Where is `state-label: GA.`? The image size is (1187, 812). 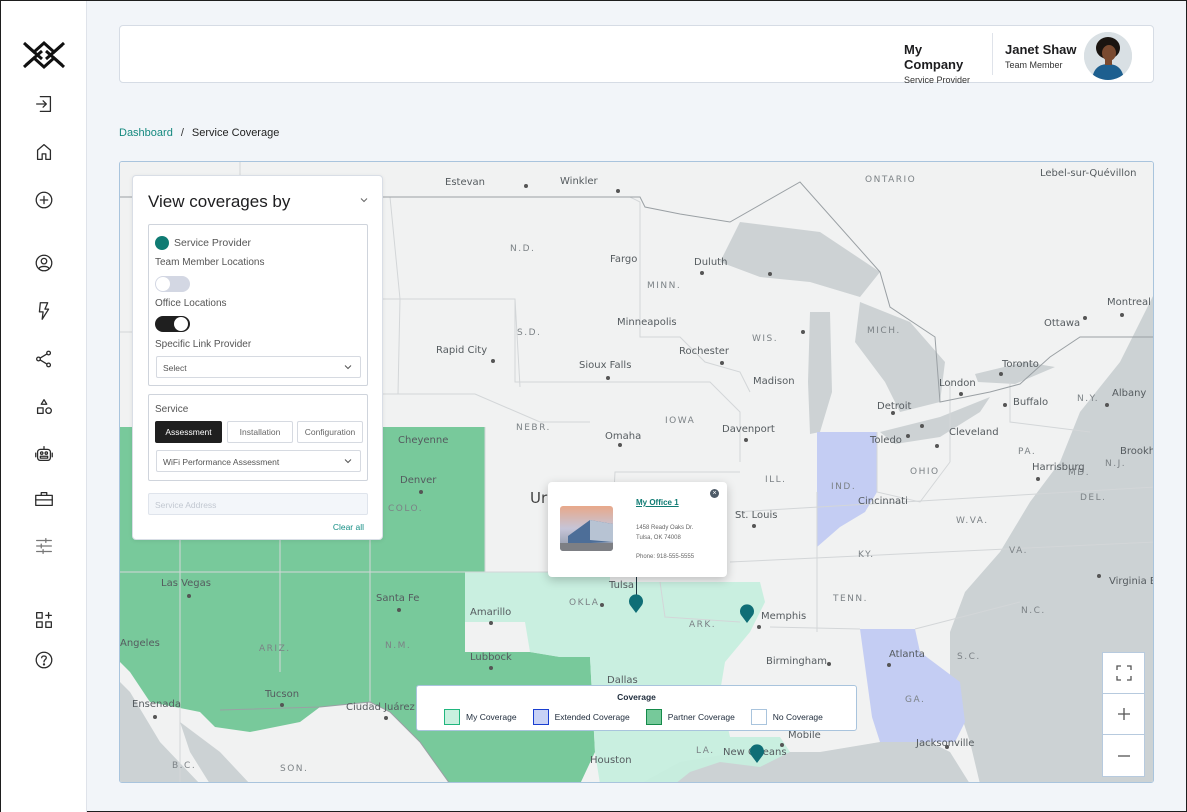 state-label: GA. is located at coordinates (915, 700).